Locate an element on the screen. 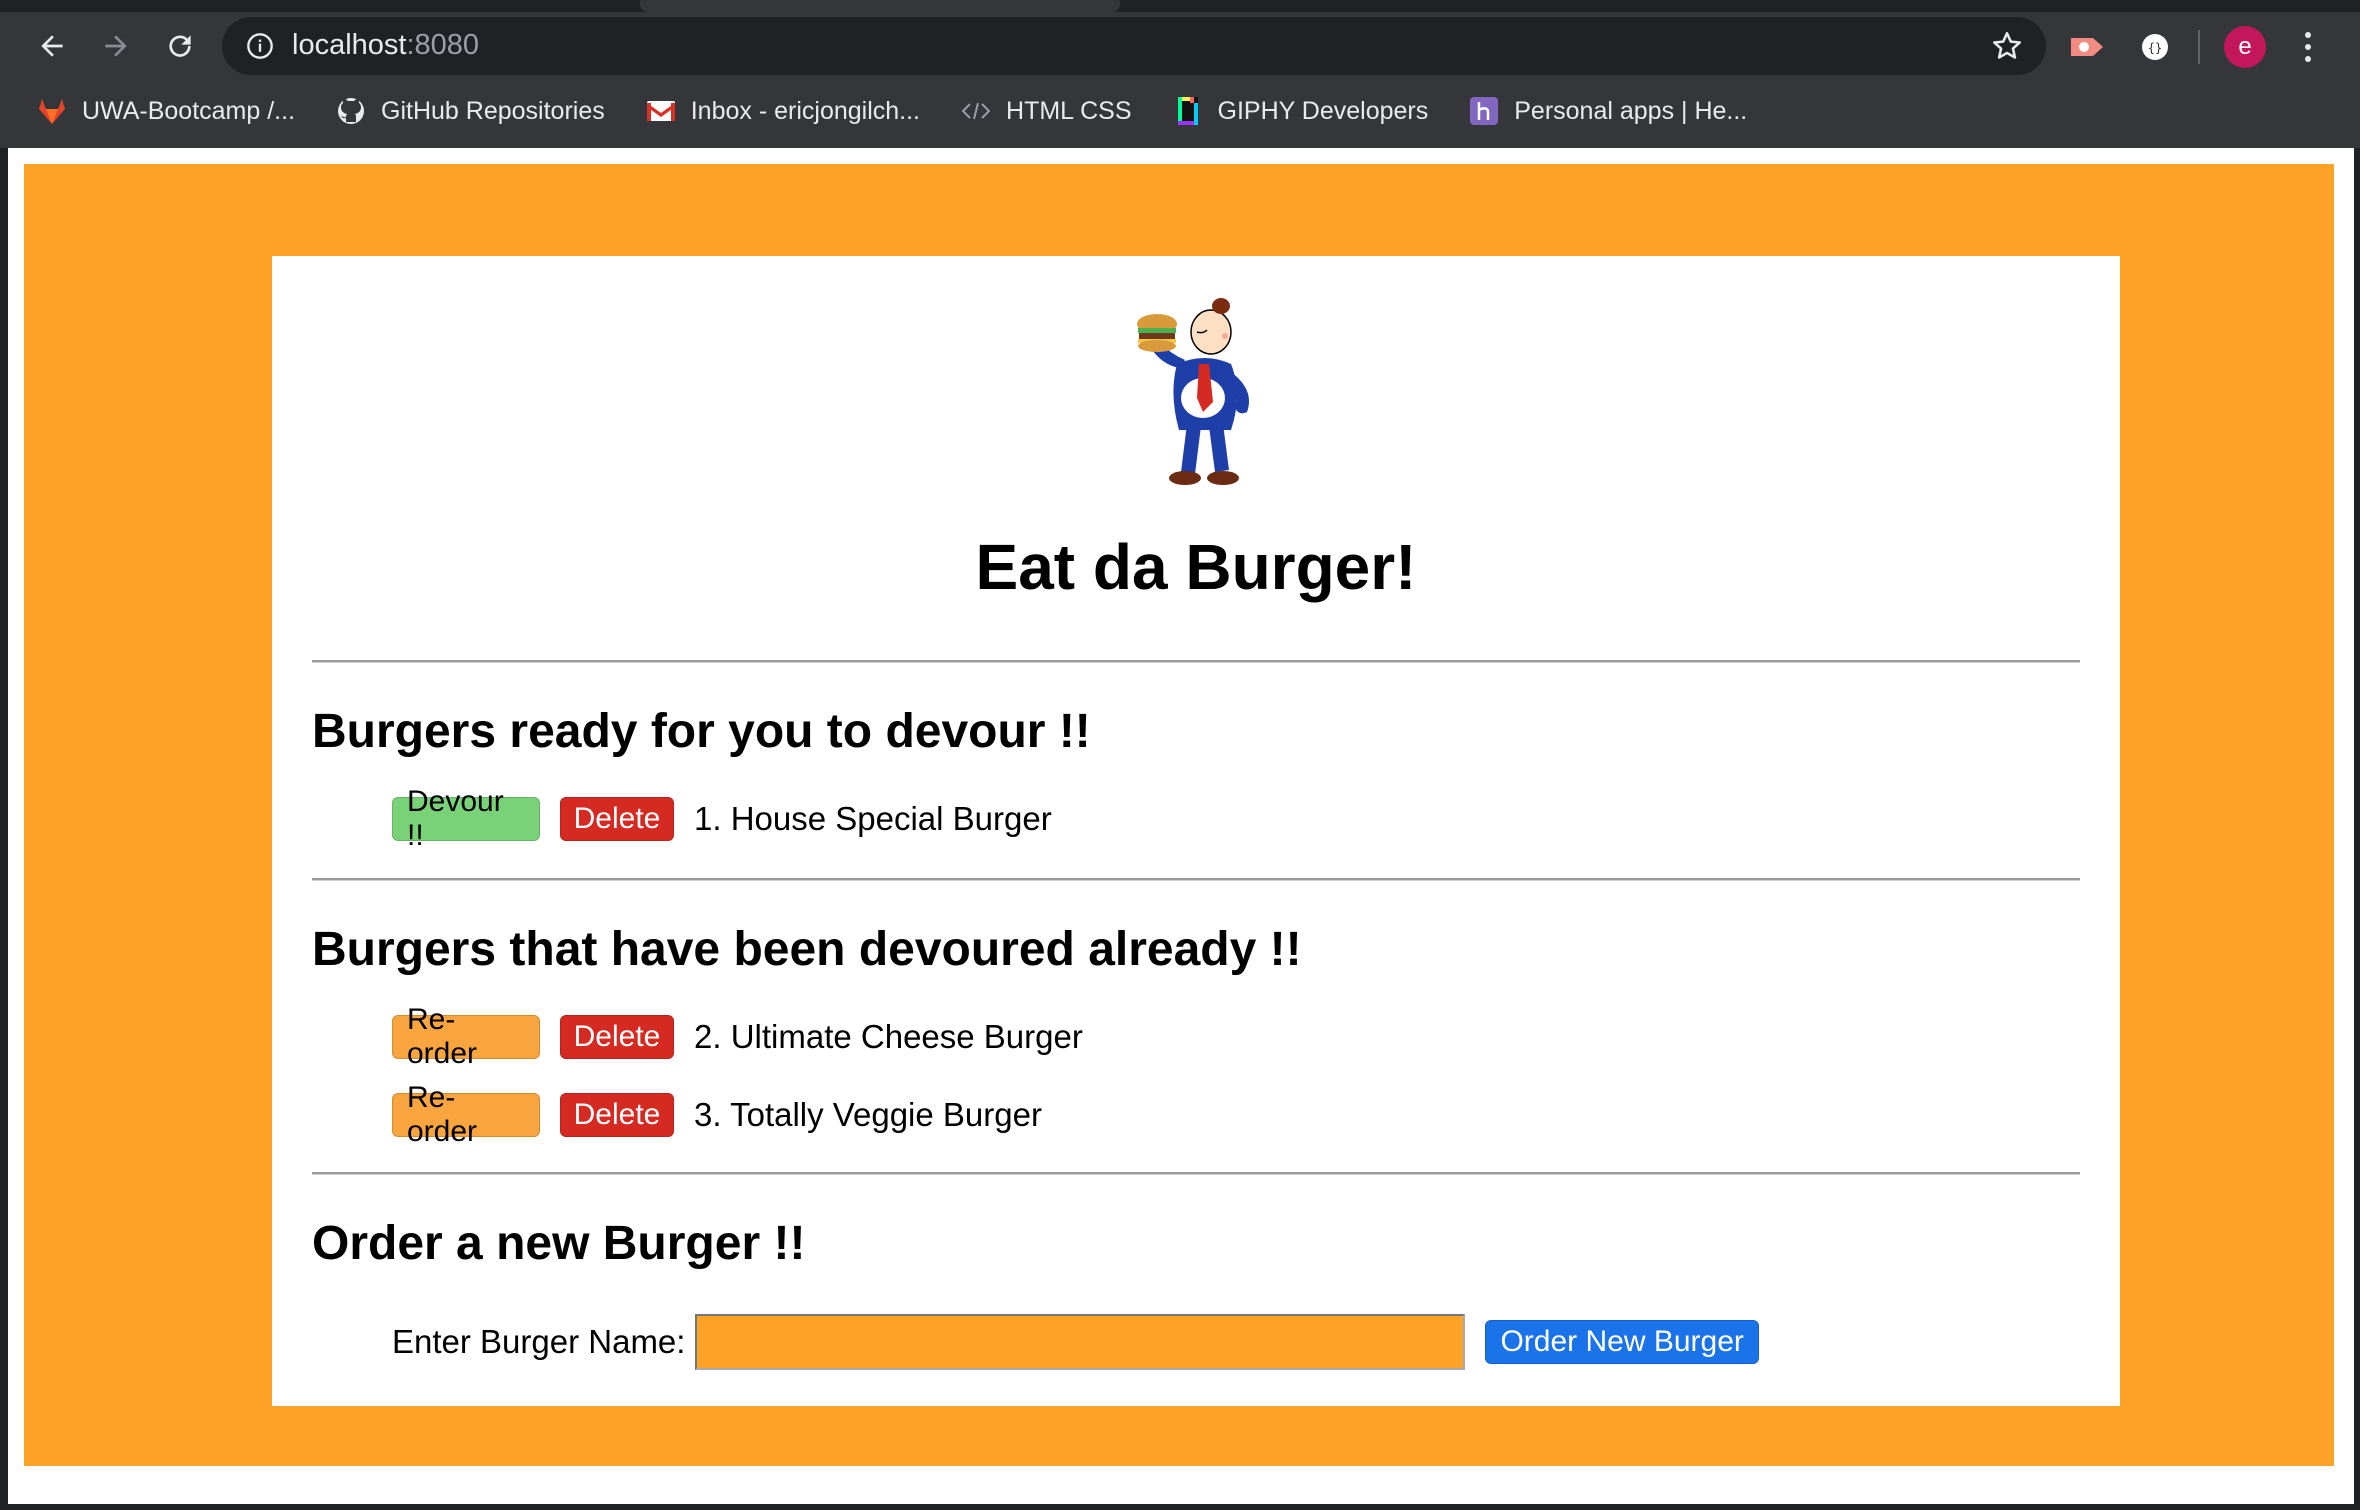  info-icon is located at coordinates (260, 46).